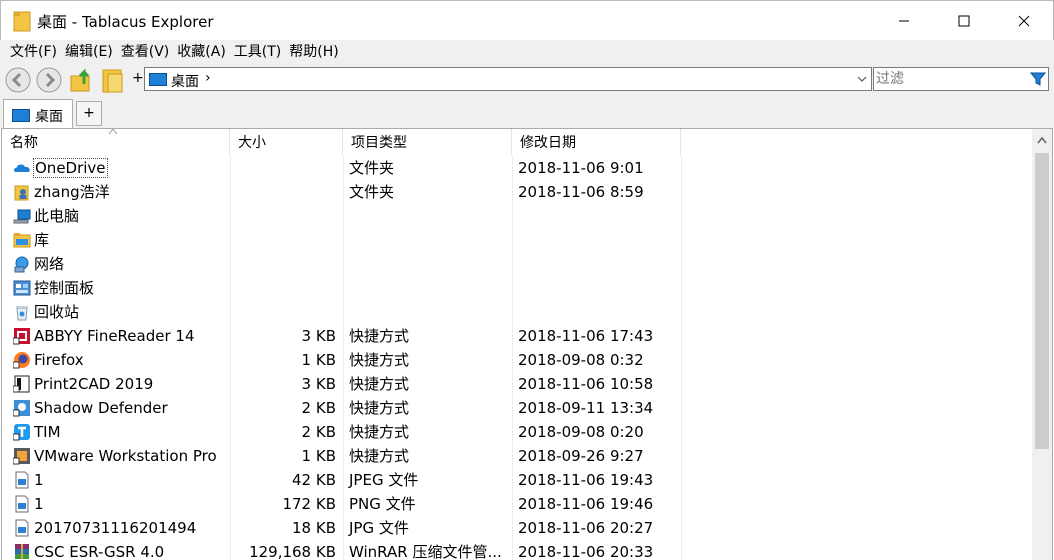  What do you see at coordinates (586, 551) in the screenshot?
I see `file-date: 2018-11-06 20:33` at bounding box center [586, 551].